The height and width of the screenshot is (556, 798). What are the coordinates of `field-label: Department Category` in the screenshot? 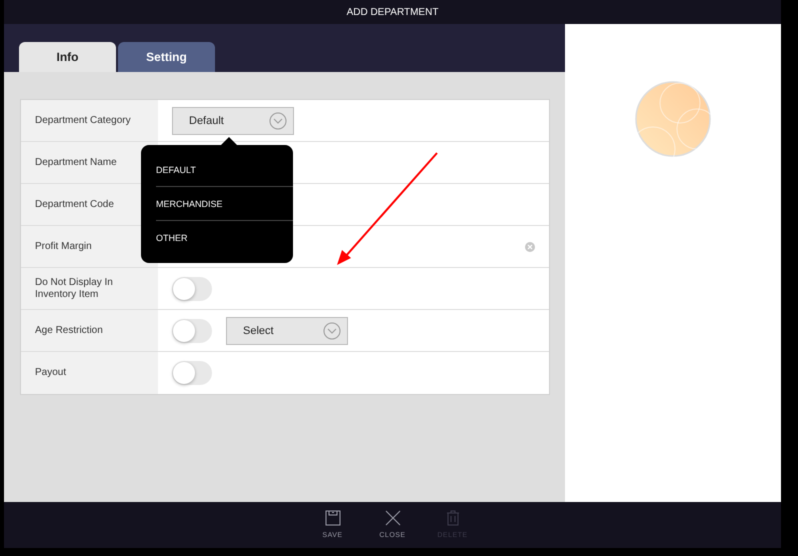 It's located at (89, 120).